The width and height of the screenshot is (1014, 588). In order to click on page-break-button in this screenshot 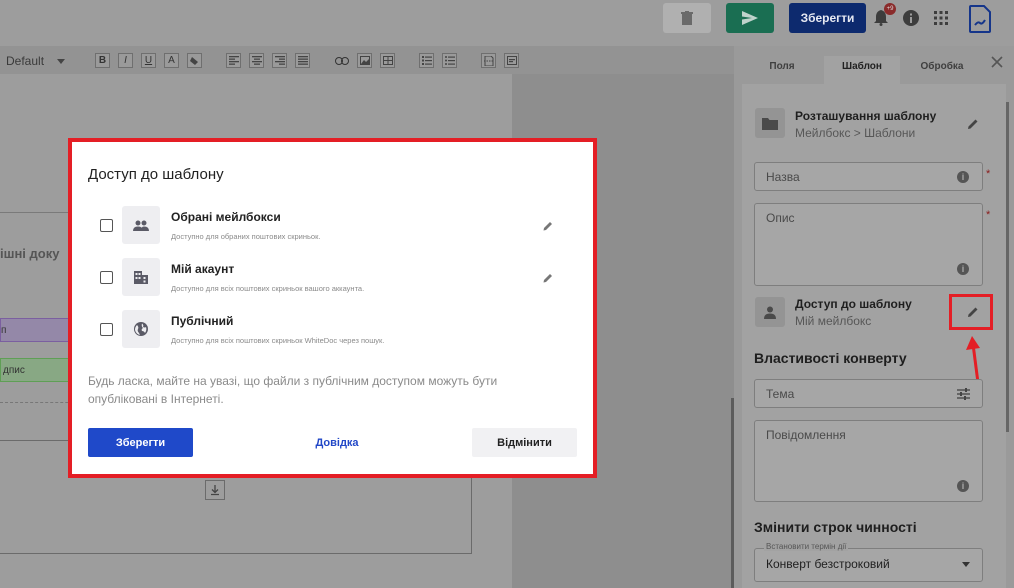, I will do `click(488, 60)`.